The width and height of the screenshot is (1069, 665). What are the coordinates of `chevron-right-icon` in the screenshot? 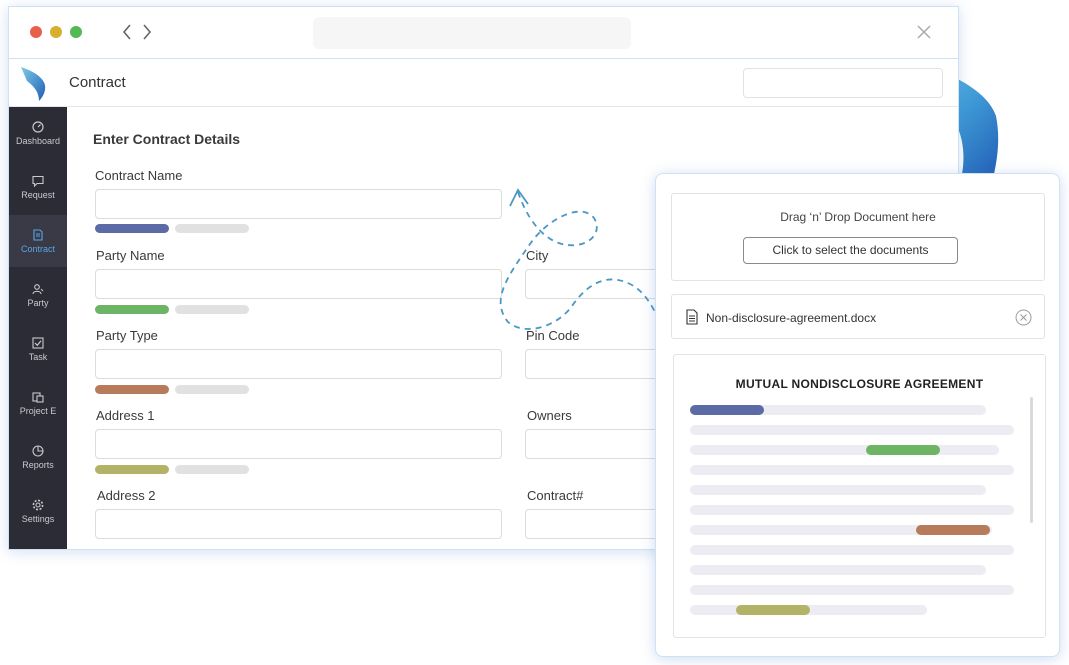 It's located at (147, 32).